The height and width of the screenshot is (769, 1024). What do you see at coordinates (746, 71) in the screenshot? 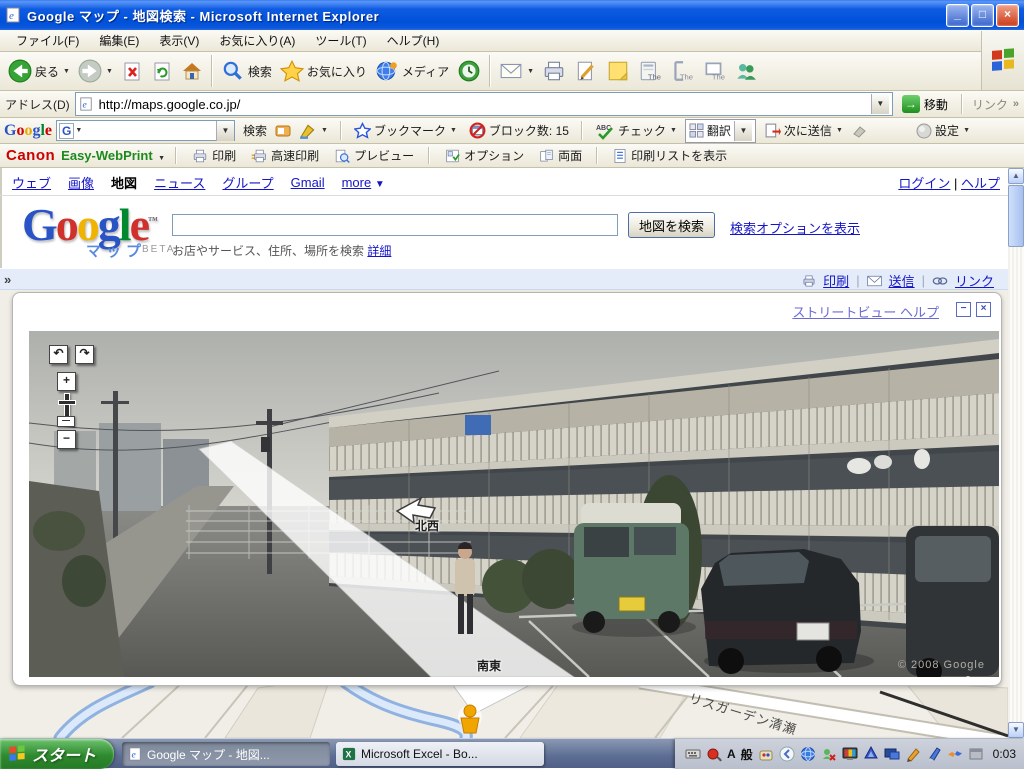
I see `messenger-button` at bounding box center [746, 71].